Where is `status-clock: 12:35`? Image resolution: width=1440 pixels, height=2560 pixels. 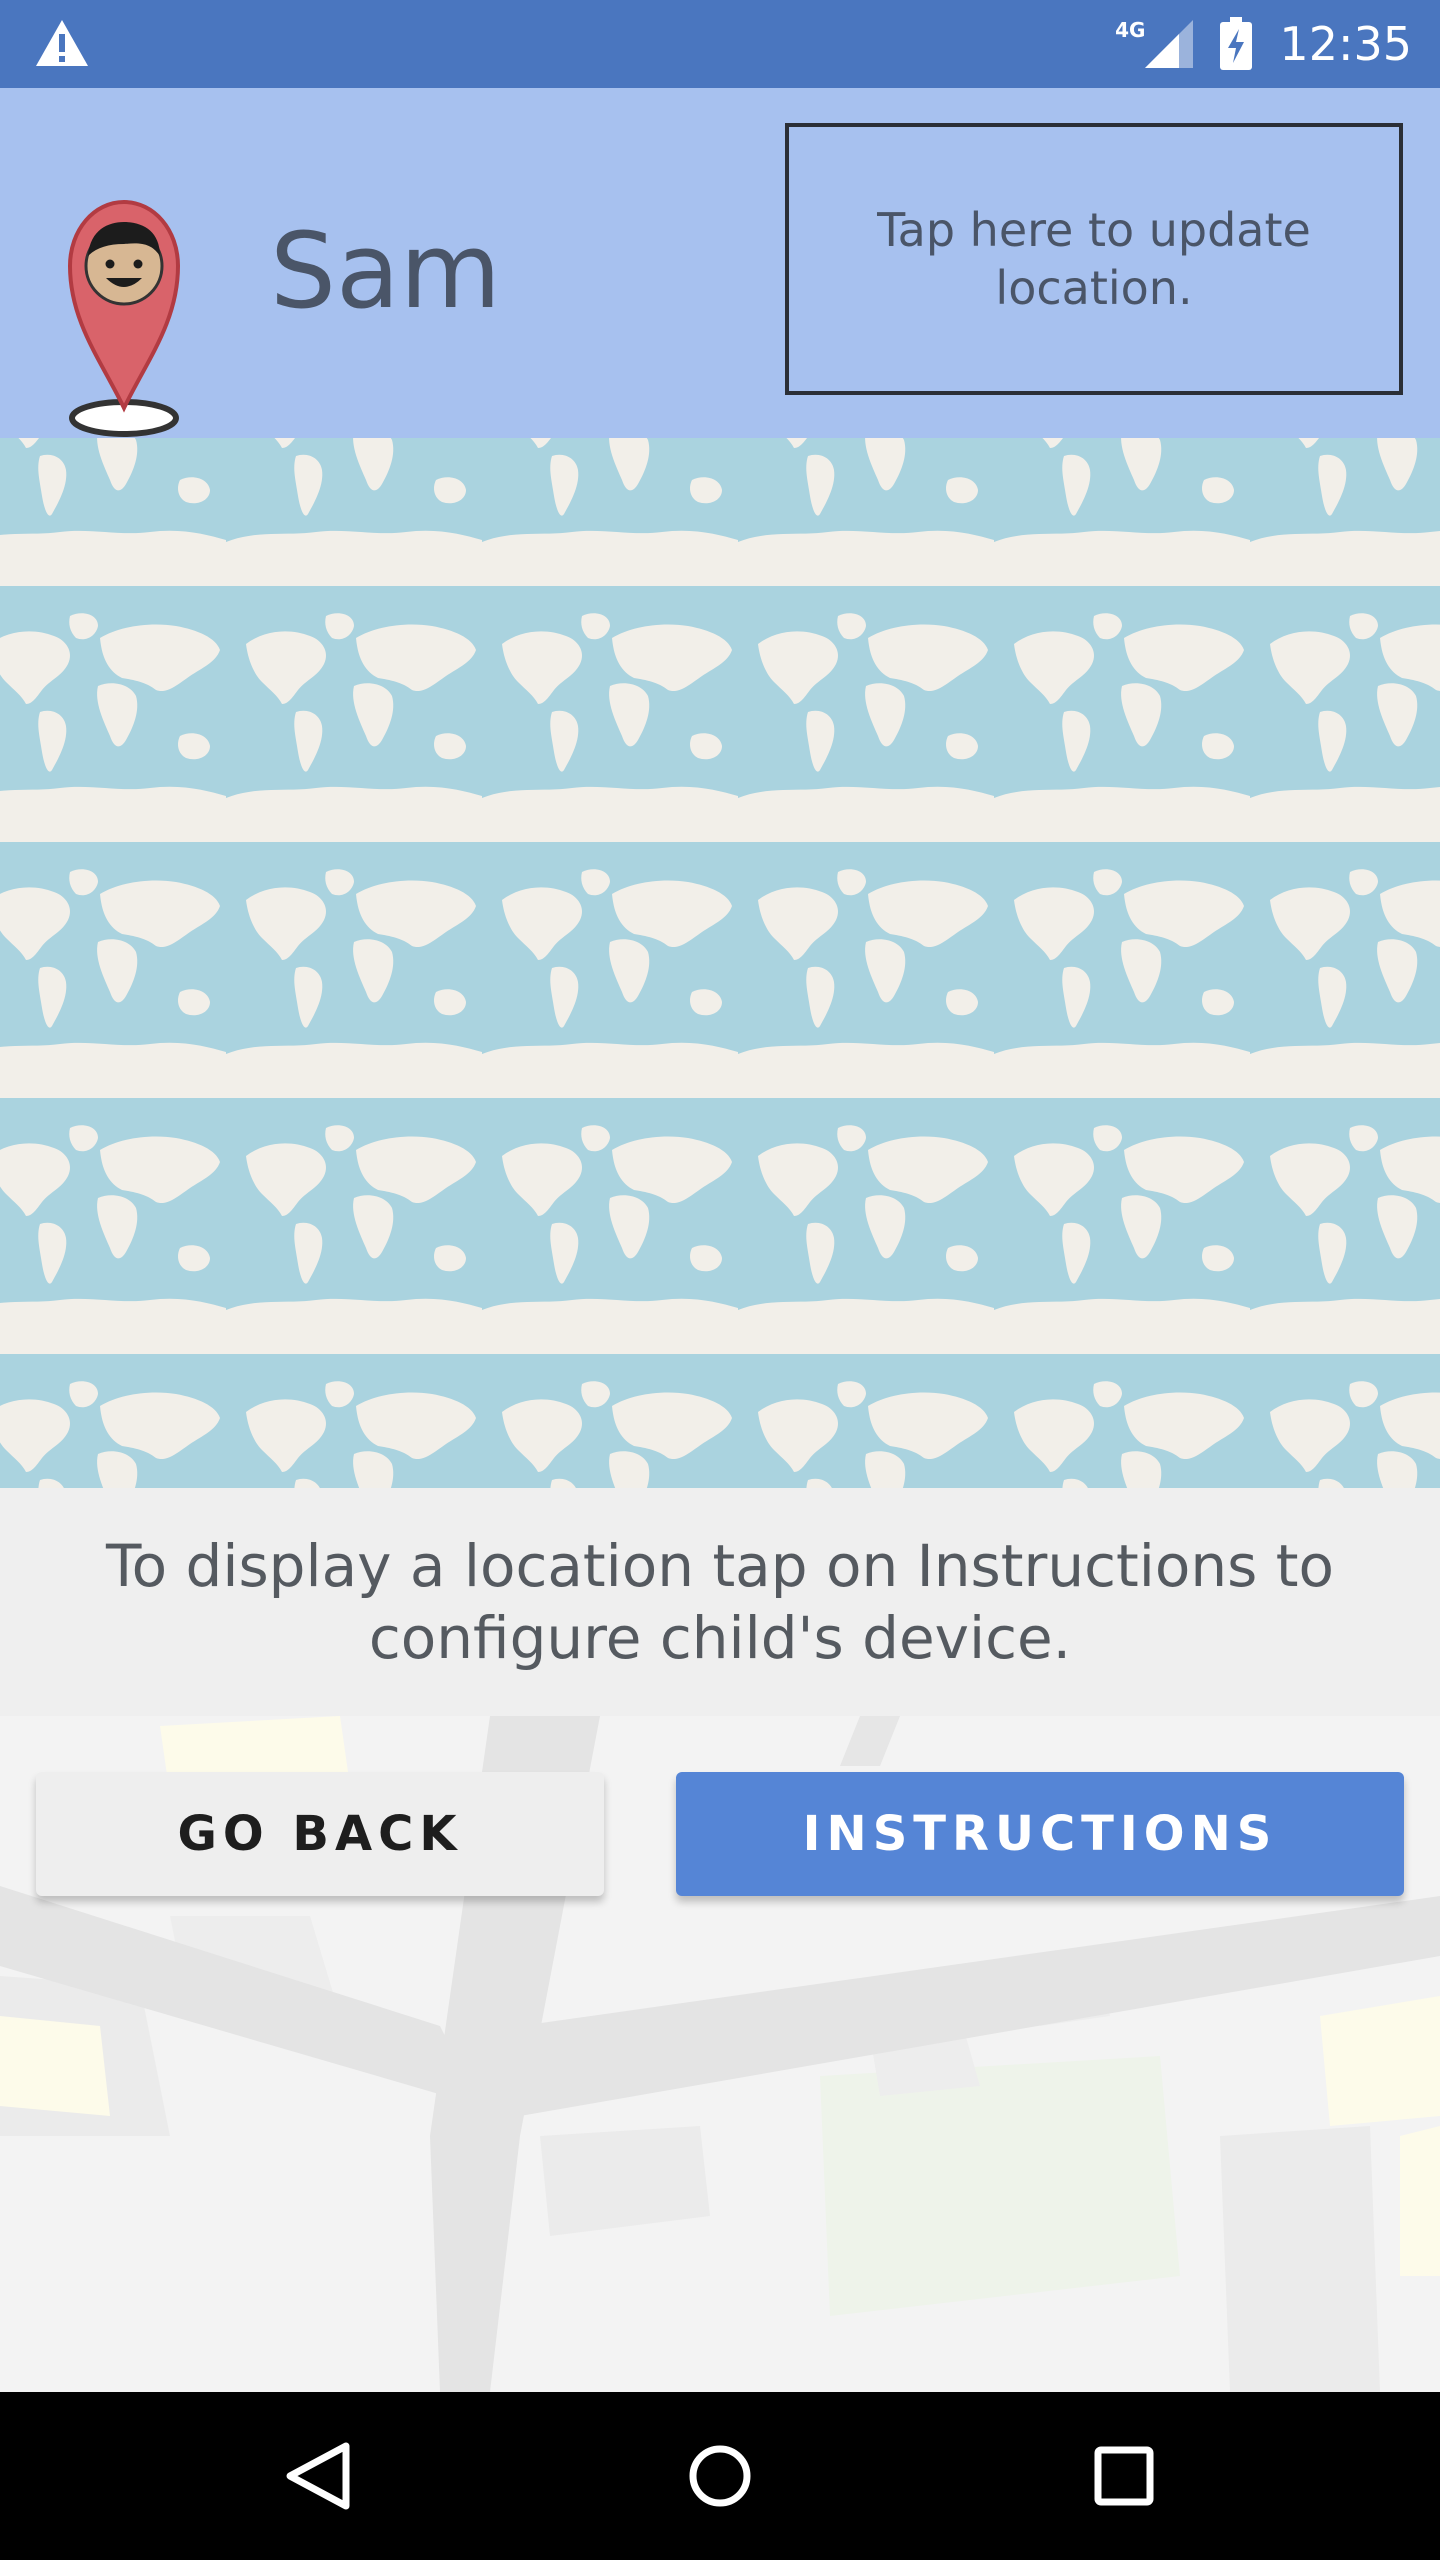
status-clock: 12:35 is located at coordinates (1345, 44).